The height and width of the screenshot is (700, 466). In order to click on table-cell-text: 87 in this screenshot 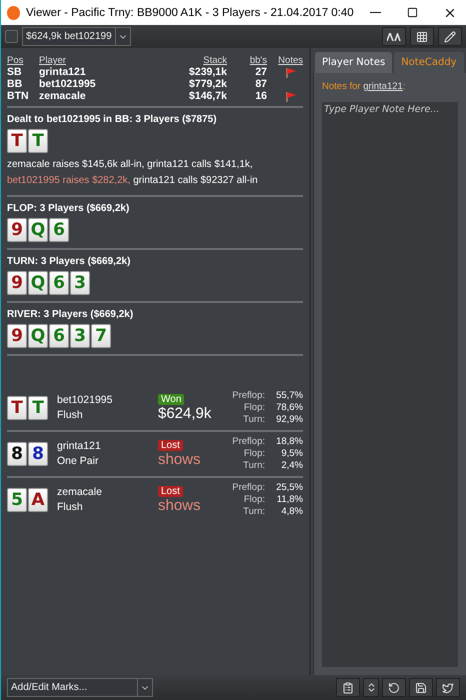, I will do `click(260, 84)`.